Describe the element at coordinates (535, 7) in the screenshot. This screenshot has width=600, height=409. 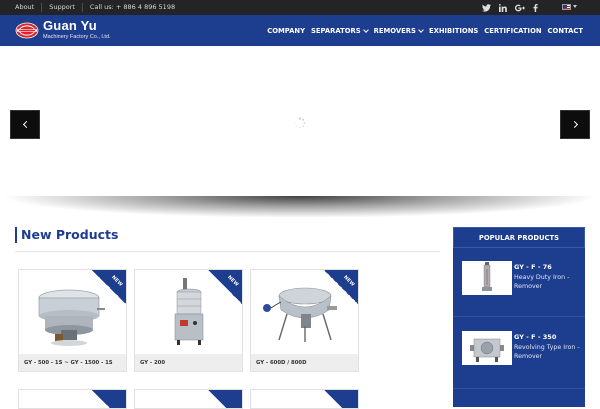
I see `facebook-icon` at that location.